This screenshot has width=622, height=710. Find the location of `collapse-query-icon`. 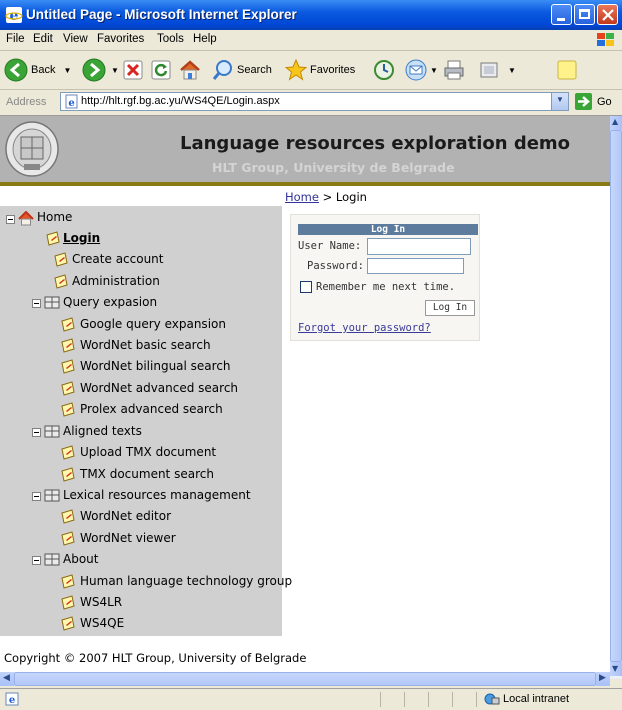

collapse-query-icon is located at coordinates (36, 303).